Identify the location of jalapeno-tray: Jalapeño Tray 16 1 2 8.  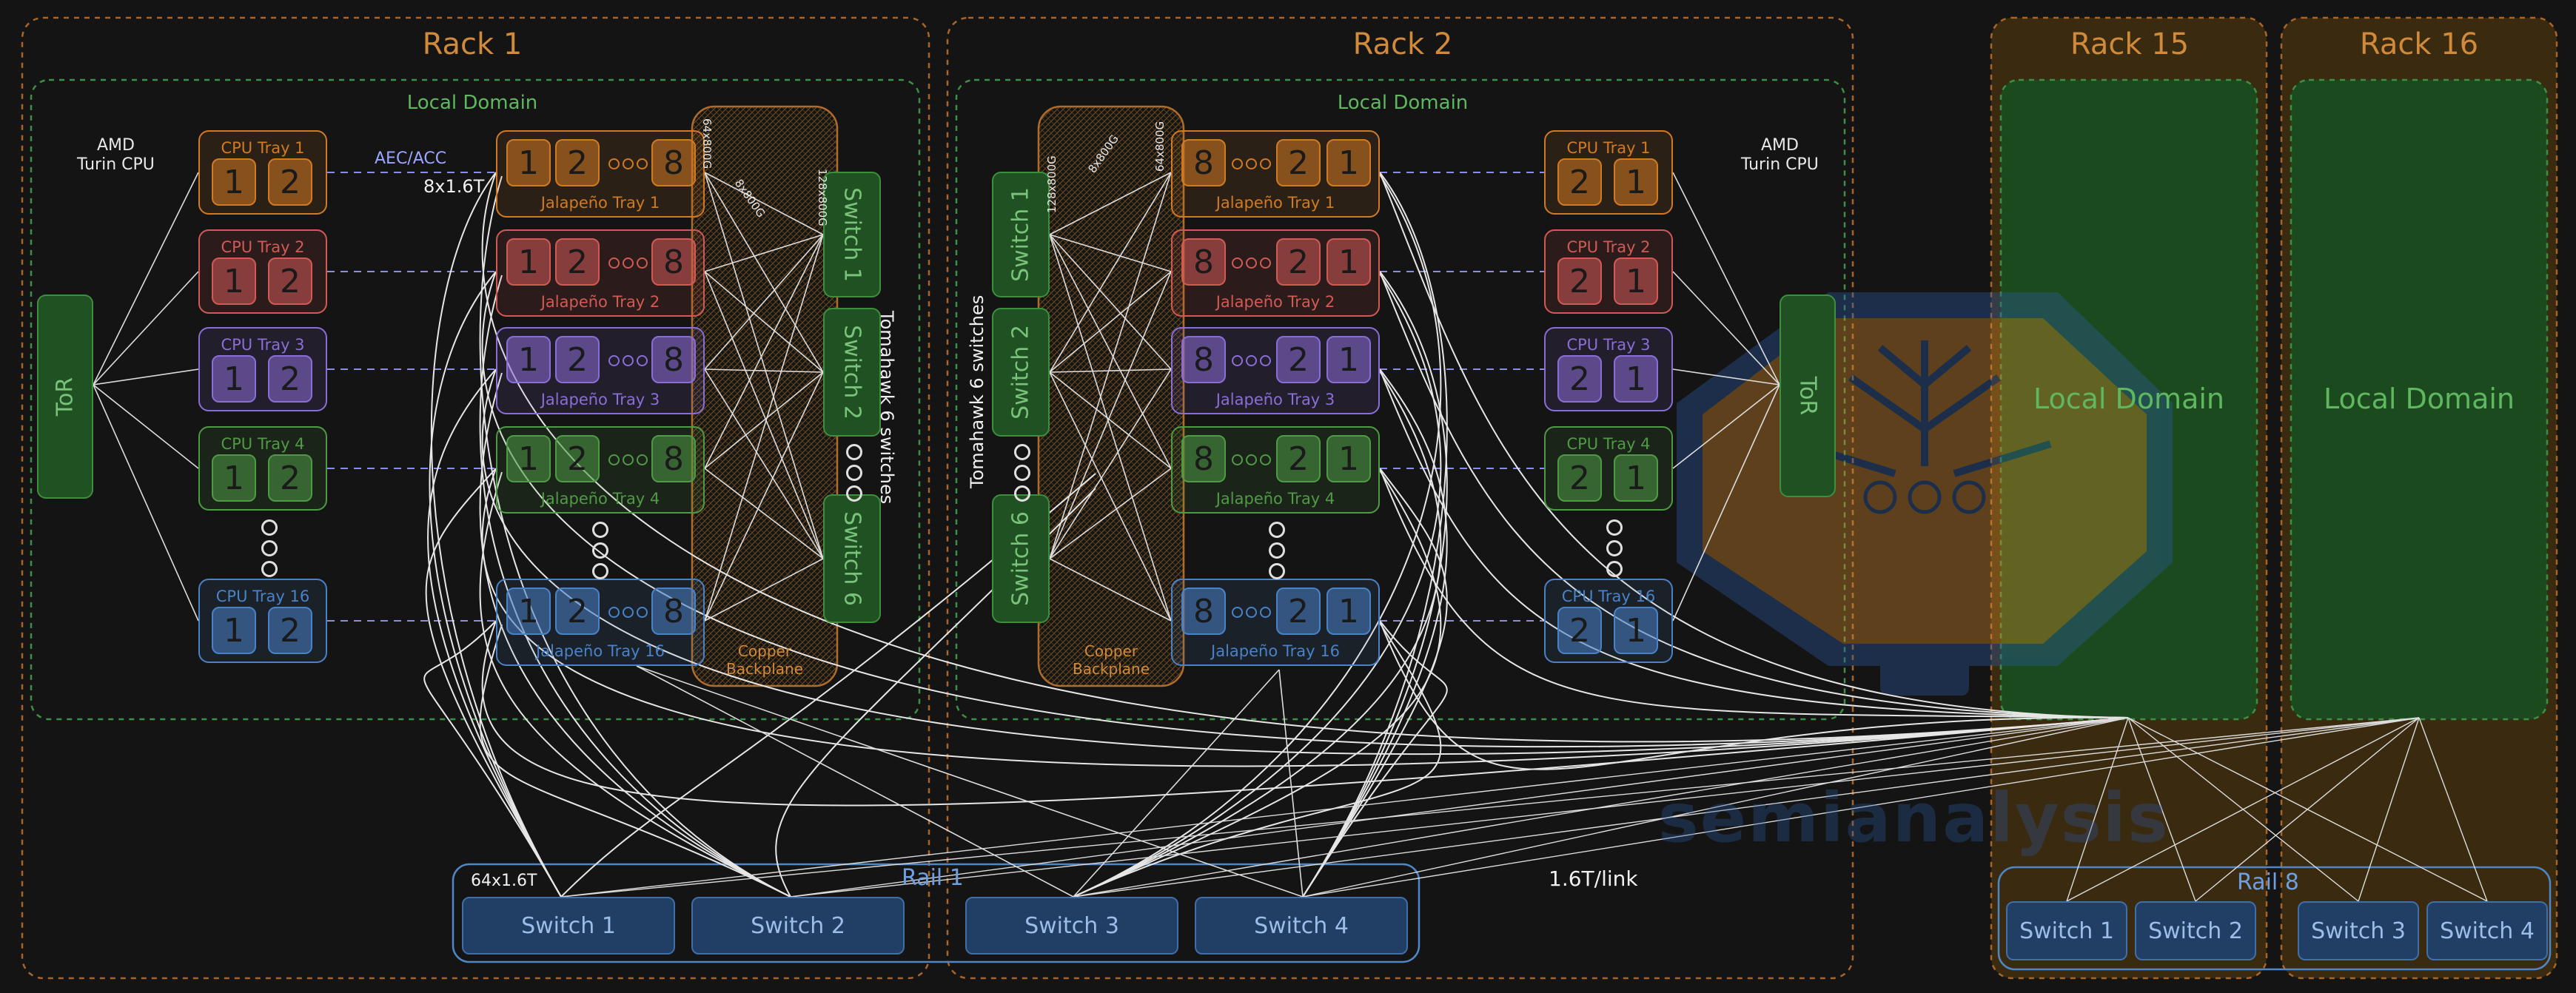
(600, 622).